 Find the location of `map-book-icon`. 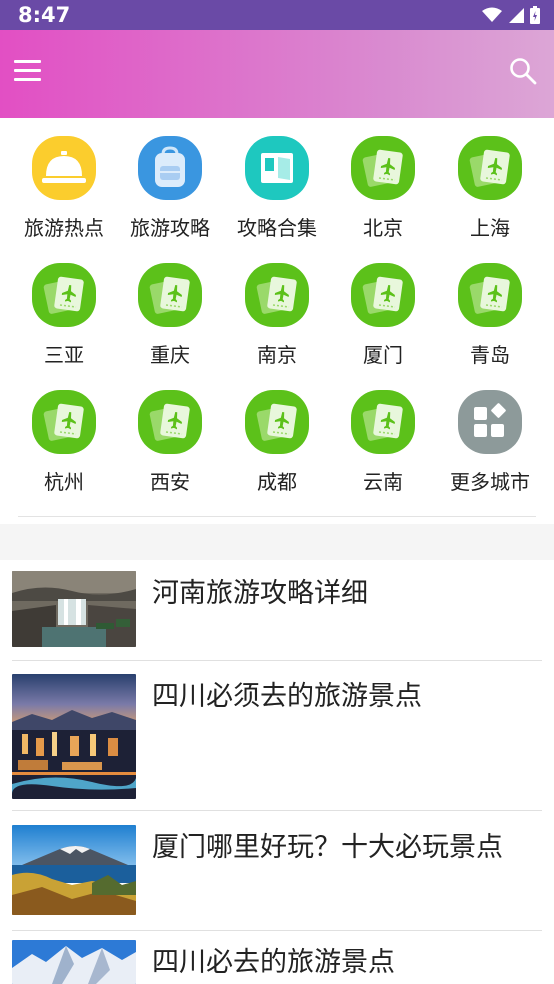

map-book-icon is located at coordinates (277, 168).